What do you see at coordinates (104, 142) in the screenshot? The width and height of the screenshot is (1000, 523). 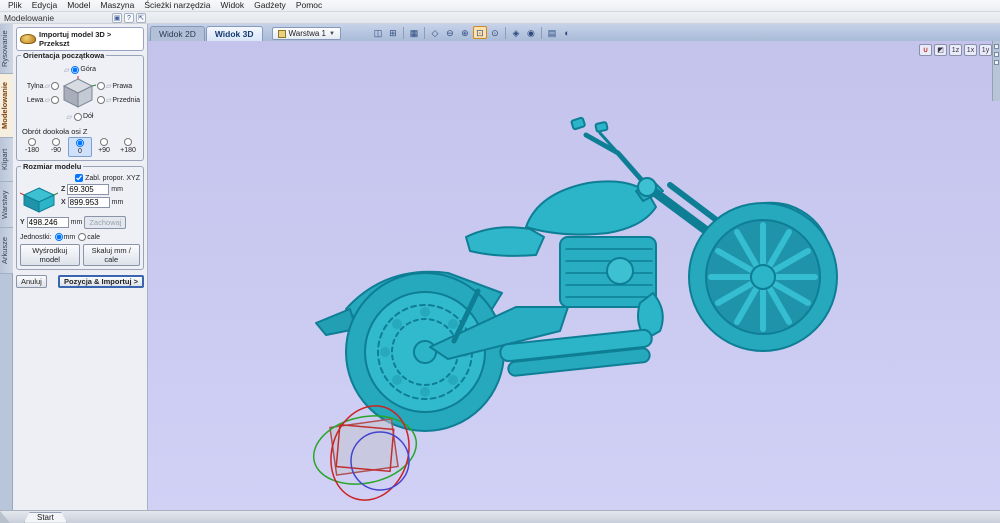 I see `rotation-radio-p90` at bounding box center [104, 142].